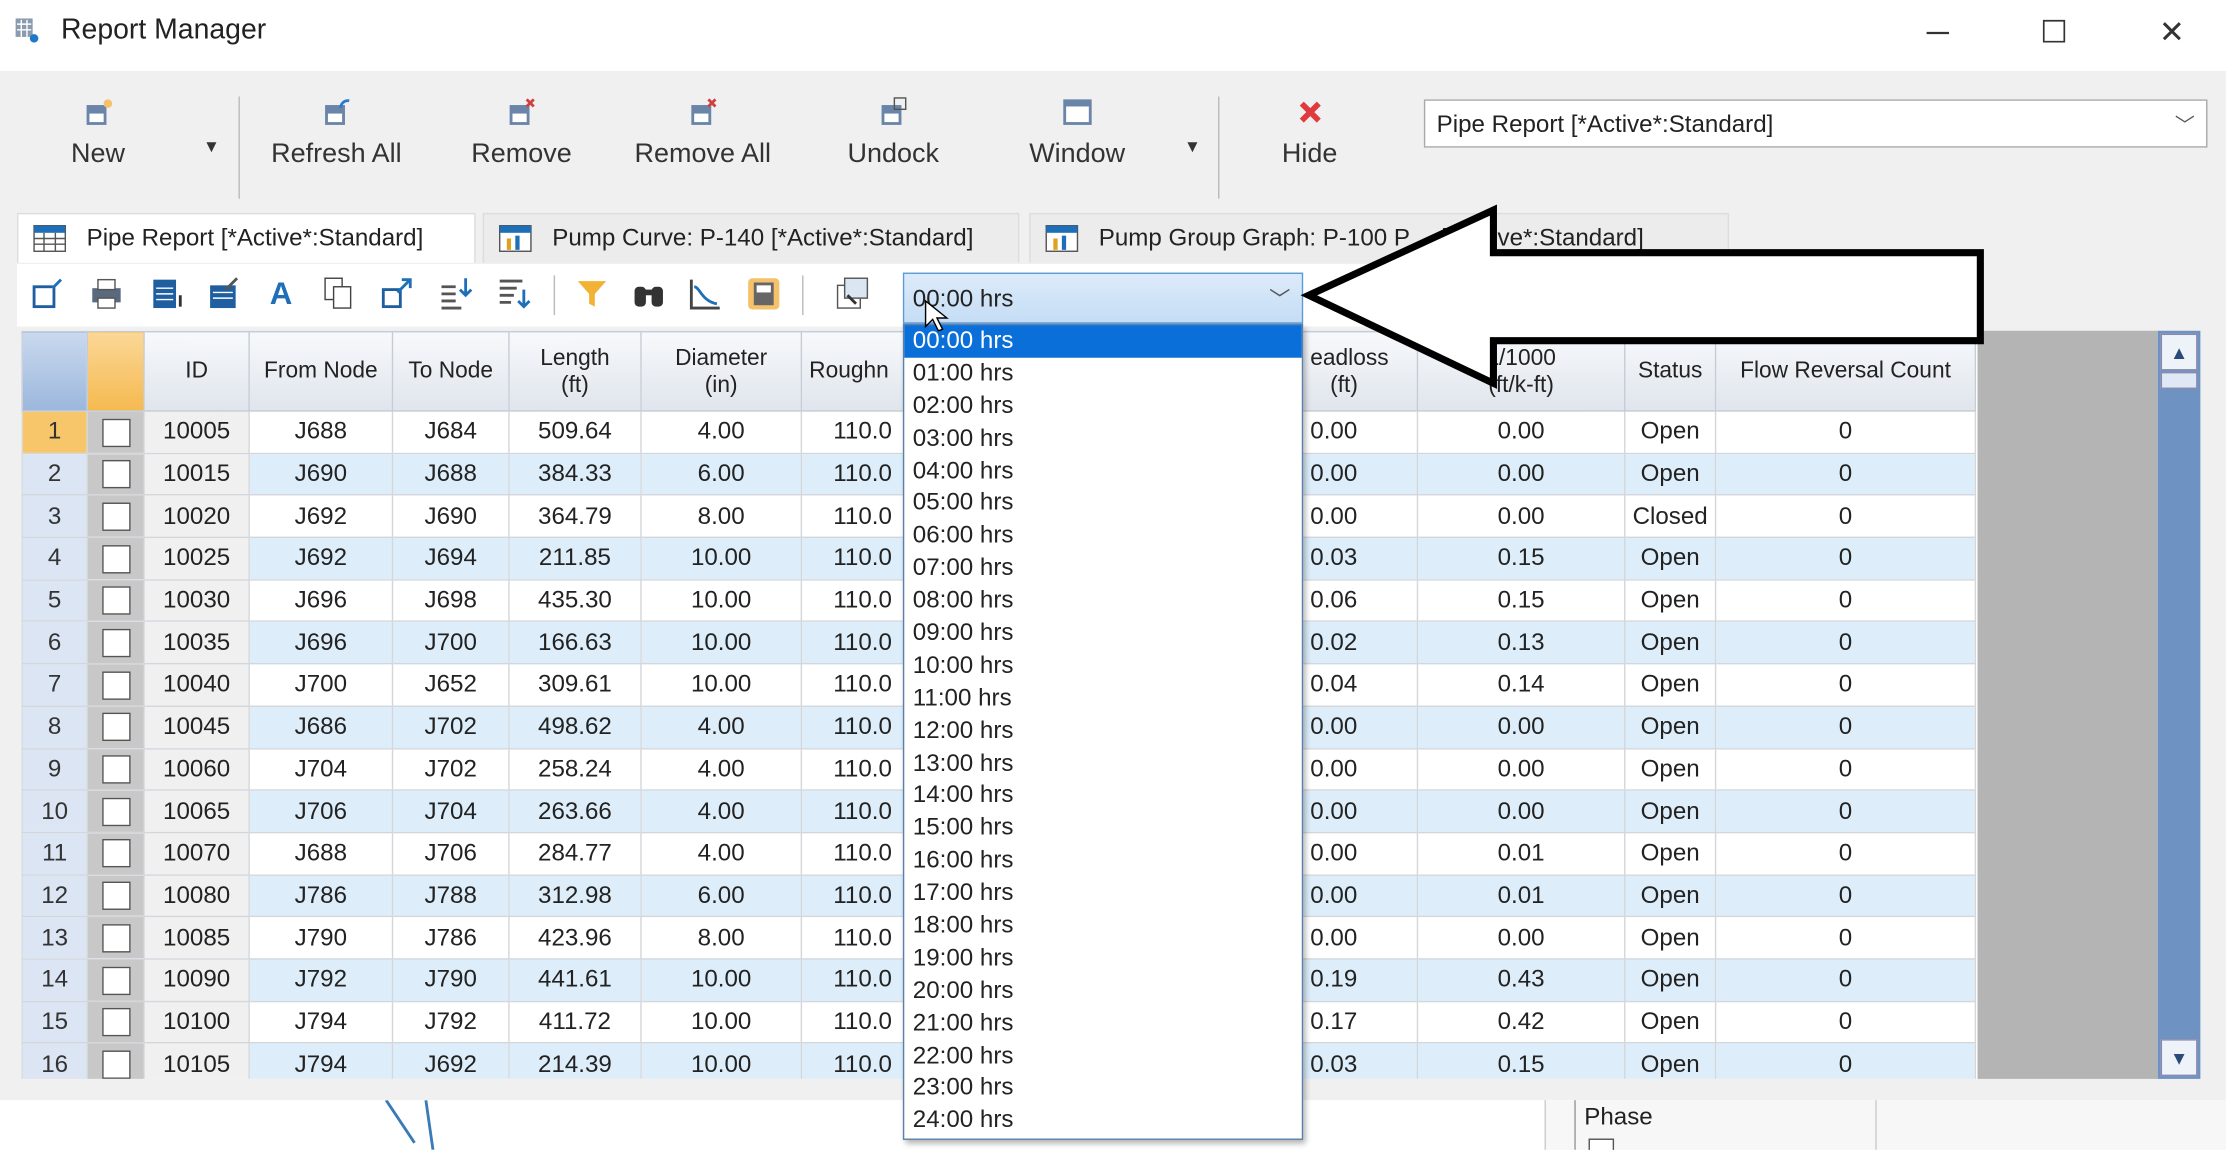 This screenshot has width=2226, height=1150. I want to click on time-option: 14:00 hrs, so click(1102, 796).